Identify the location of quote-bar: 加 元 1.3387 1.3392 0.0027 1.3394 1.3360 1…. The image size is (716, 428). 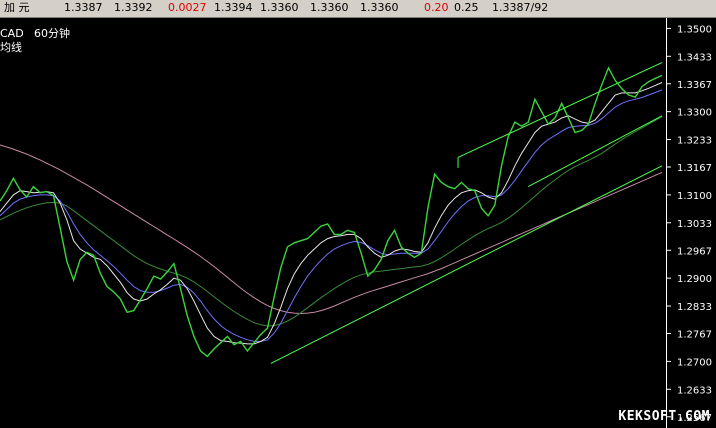
(358, 9).